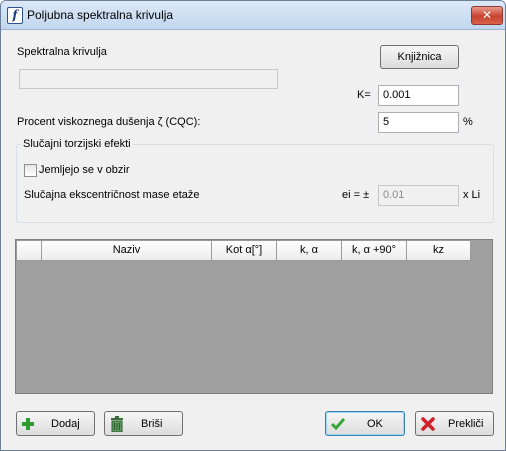 The width and height of the screenshot is (506, 451). I want to click on table-header-selector, so click(29, 250).